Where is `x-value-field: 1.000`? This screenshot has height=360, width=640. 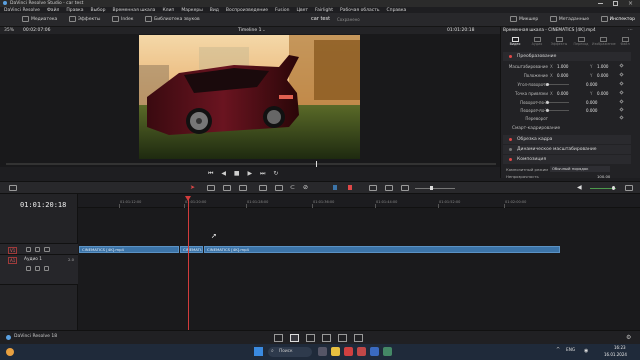 x-value-field: 1.000 is located at coordinates (562, 66).